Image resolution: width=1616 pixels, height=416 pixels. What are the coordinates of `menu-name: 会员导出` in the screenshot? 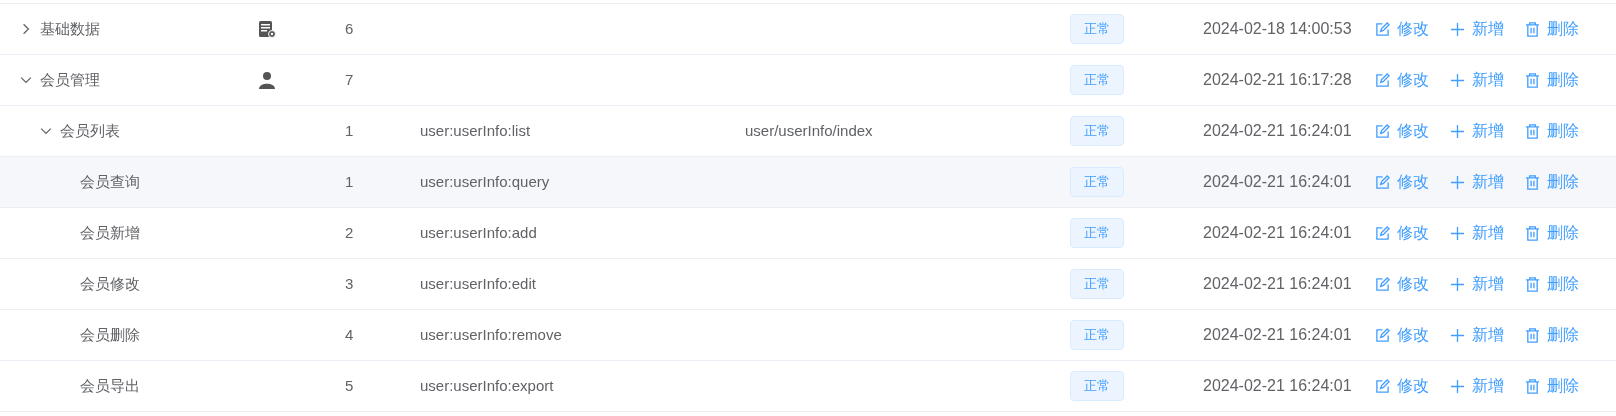 It's located at (110, 385).